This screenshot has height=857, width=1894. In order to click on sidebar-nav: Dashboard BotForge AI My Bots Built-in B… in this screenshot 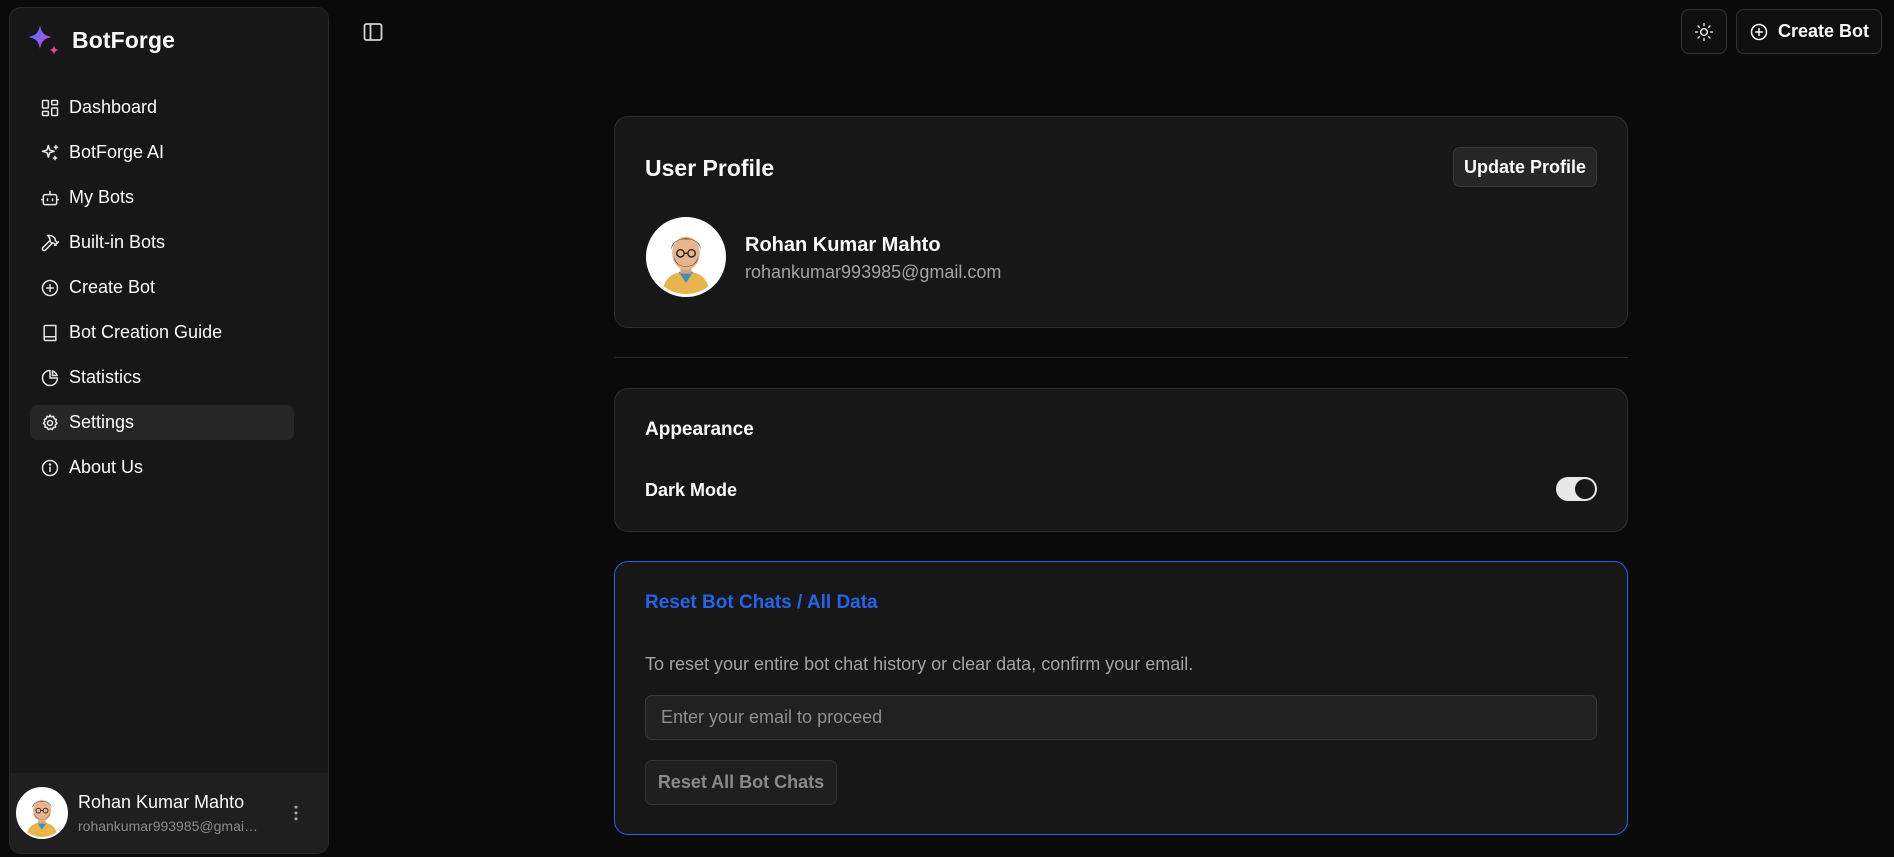, I will do `click(162, 292)`.